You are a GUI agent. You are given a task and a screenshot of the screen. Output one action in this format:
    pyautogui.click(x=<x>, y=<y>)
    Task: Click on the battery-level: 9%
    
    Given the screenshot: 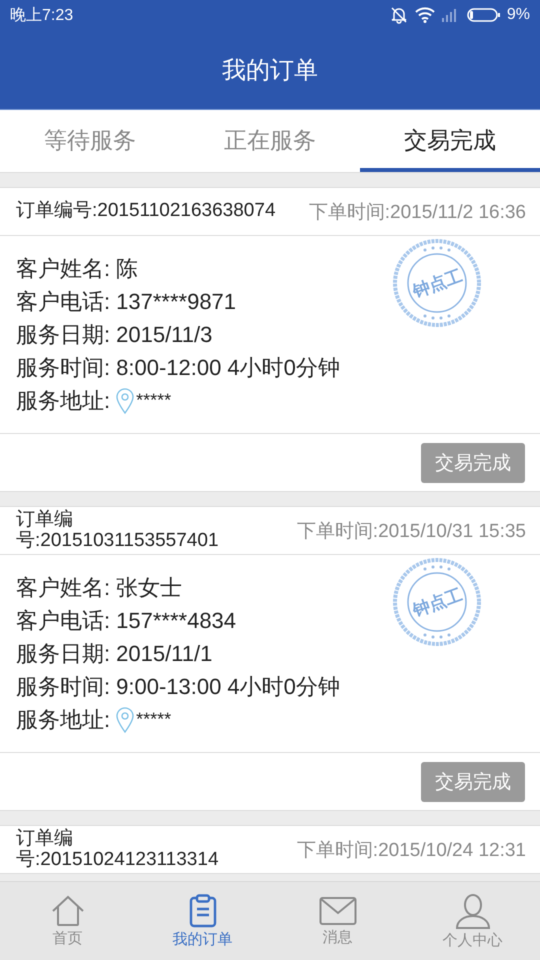 What is the action you would take?
    pyautogui.click(x=518, y=15)
    